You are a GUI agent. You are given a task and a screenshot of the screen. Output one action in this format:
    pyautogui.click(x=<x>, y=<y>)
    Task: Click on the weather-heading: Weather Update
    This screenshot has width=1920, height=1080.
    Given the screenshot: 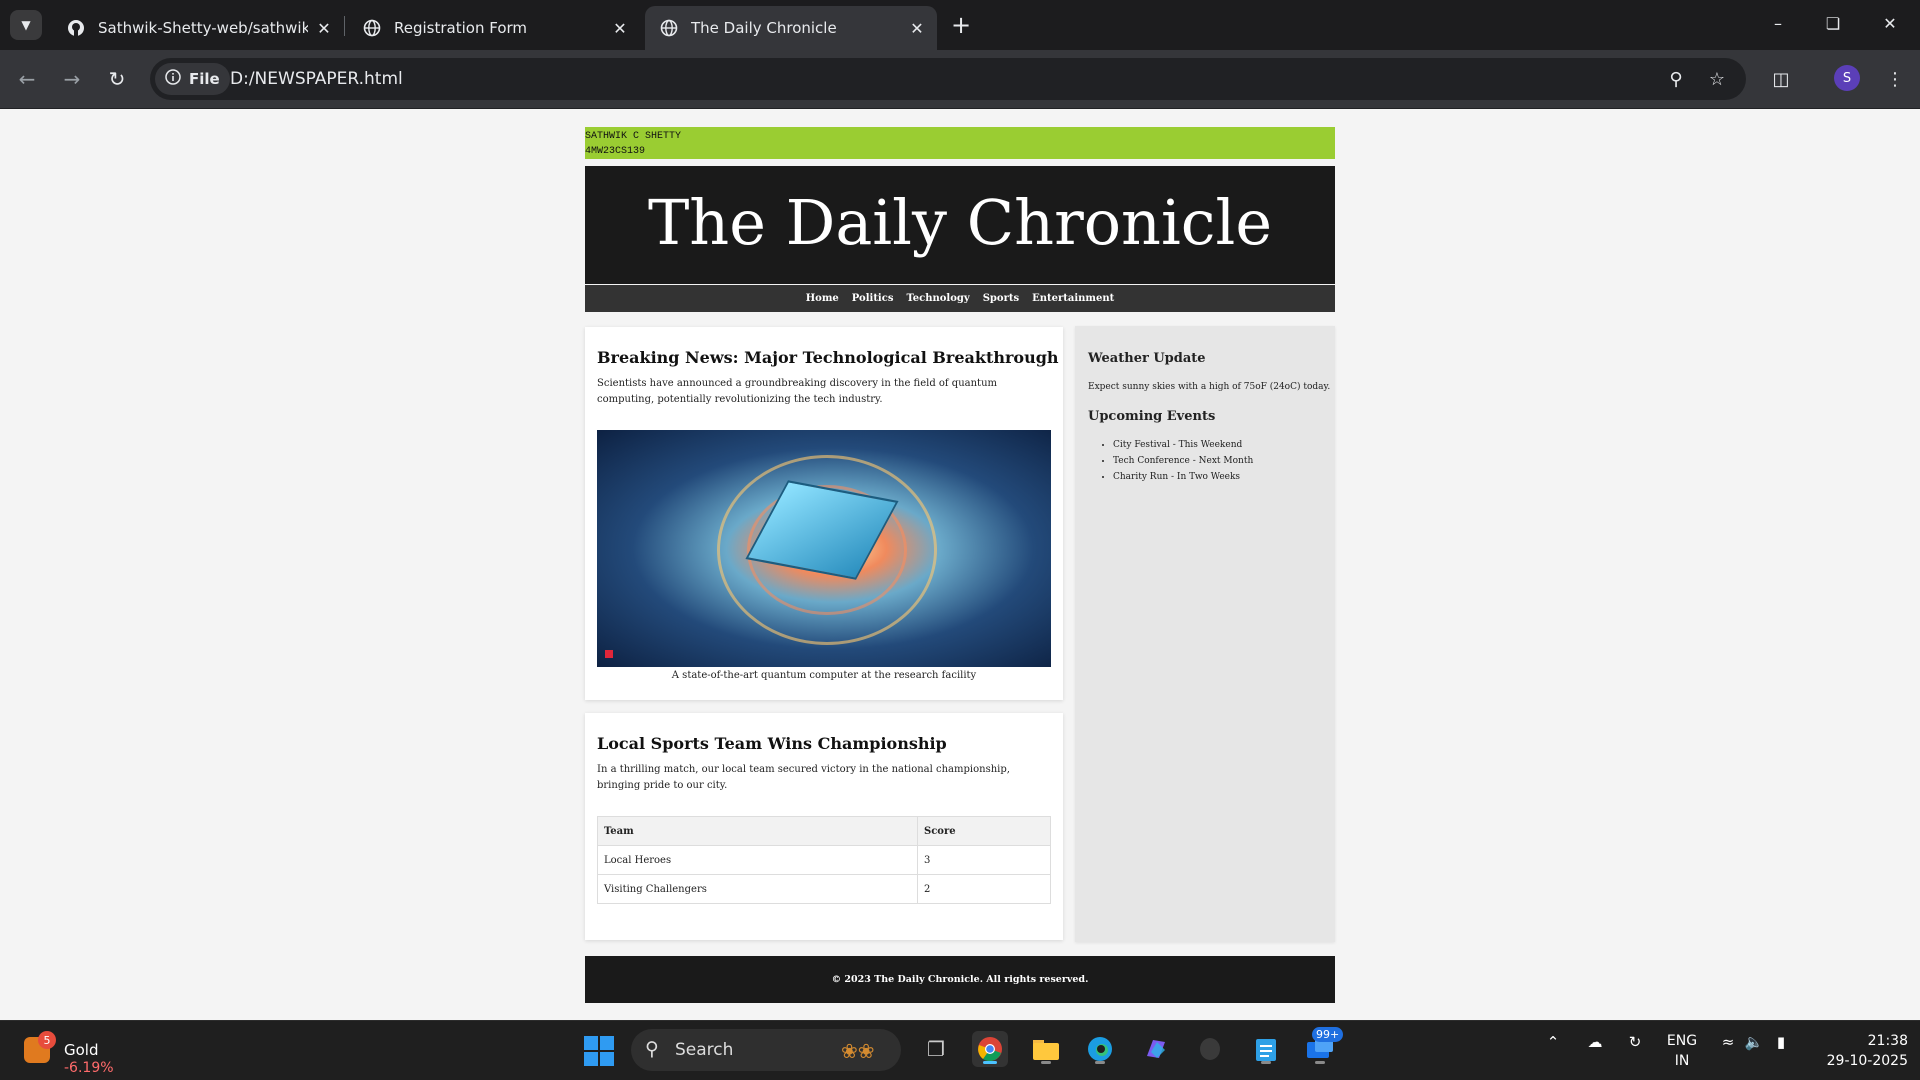 What is the action you would take?
    pyautogui.click(x=1147, y=358)
    